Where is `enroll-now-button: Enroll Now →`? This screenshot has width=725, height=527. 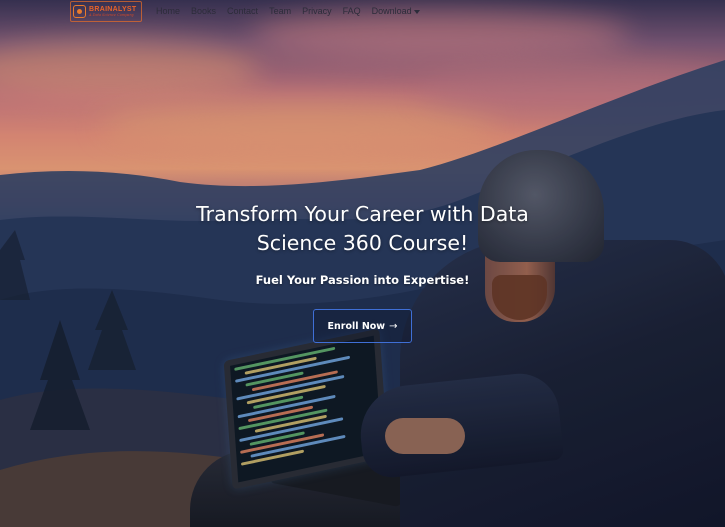
enroll-now-button: Enroll Now → is located at coordinates (362, 326).